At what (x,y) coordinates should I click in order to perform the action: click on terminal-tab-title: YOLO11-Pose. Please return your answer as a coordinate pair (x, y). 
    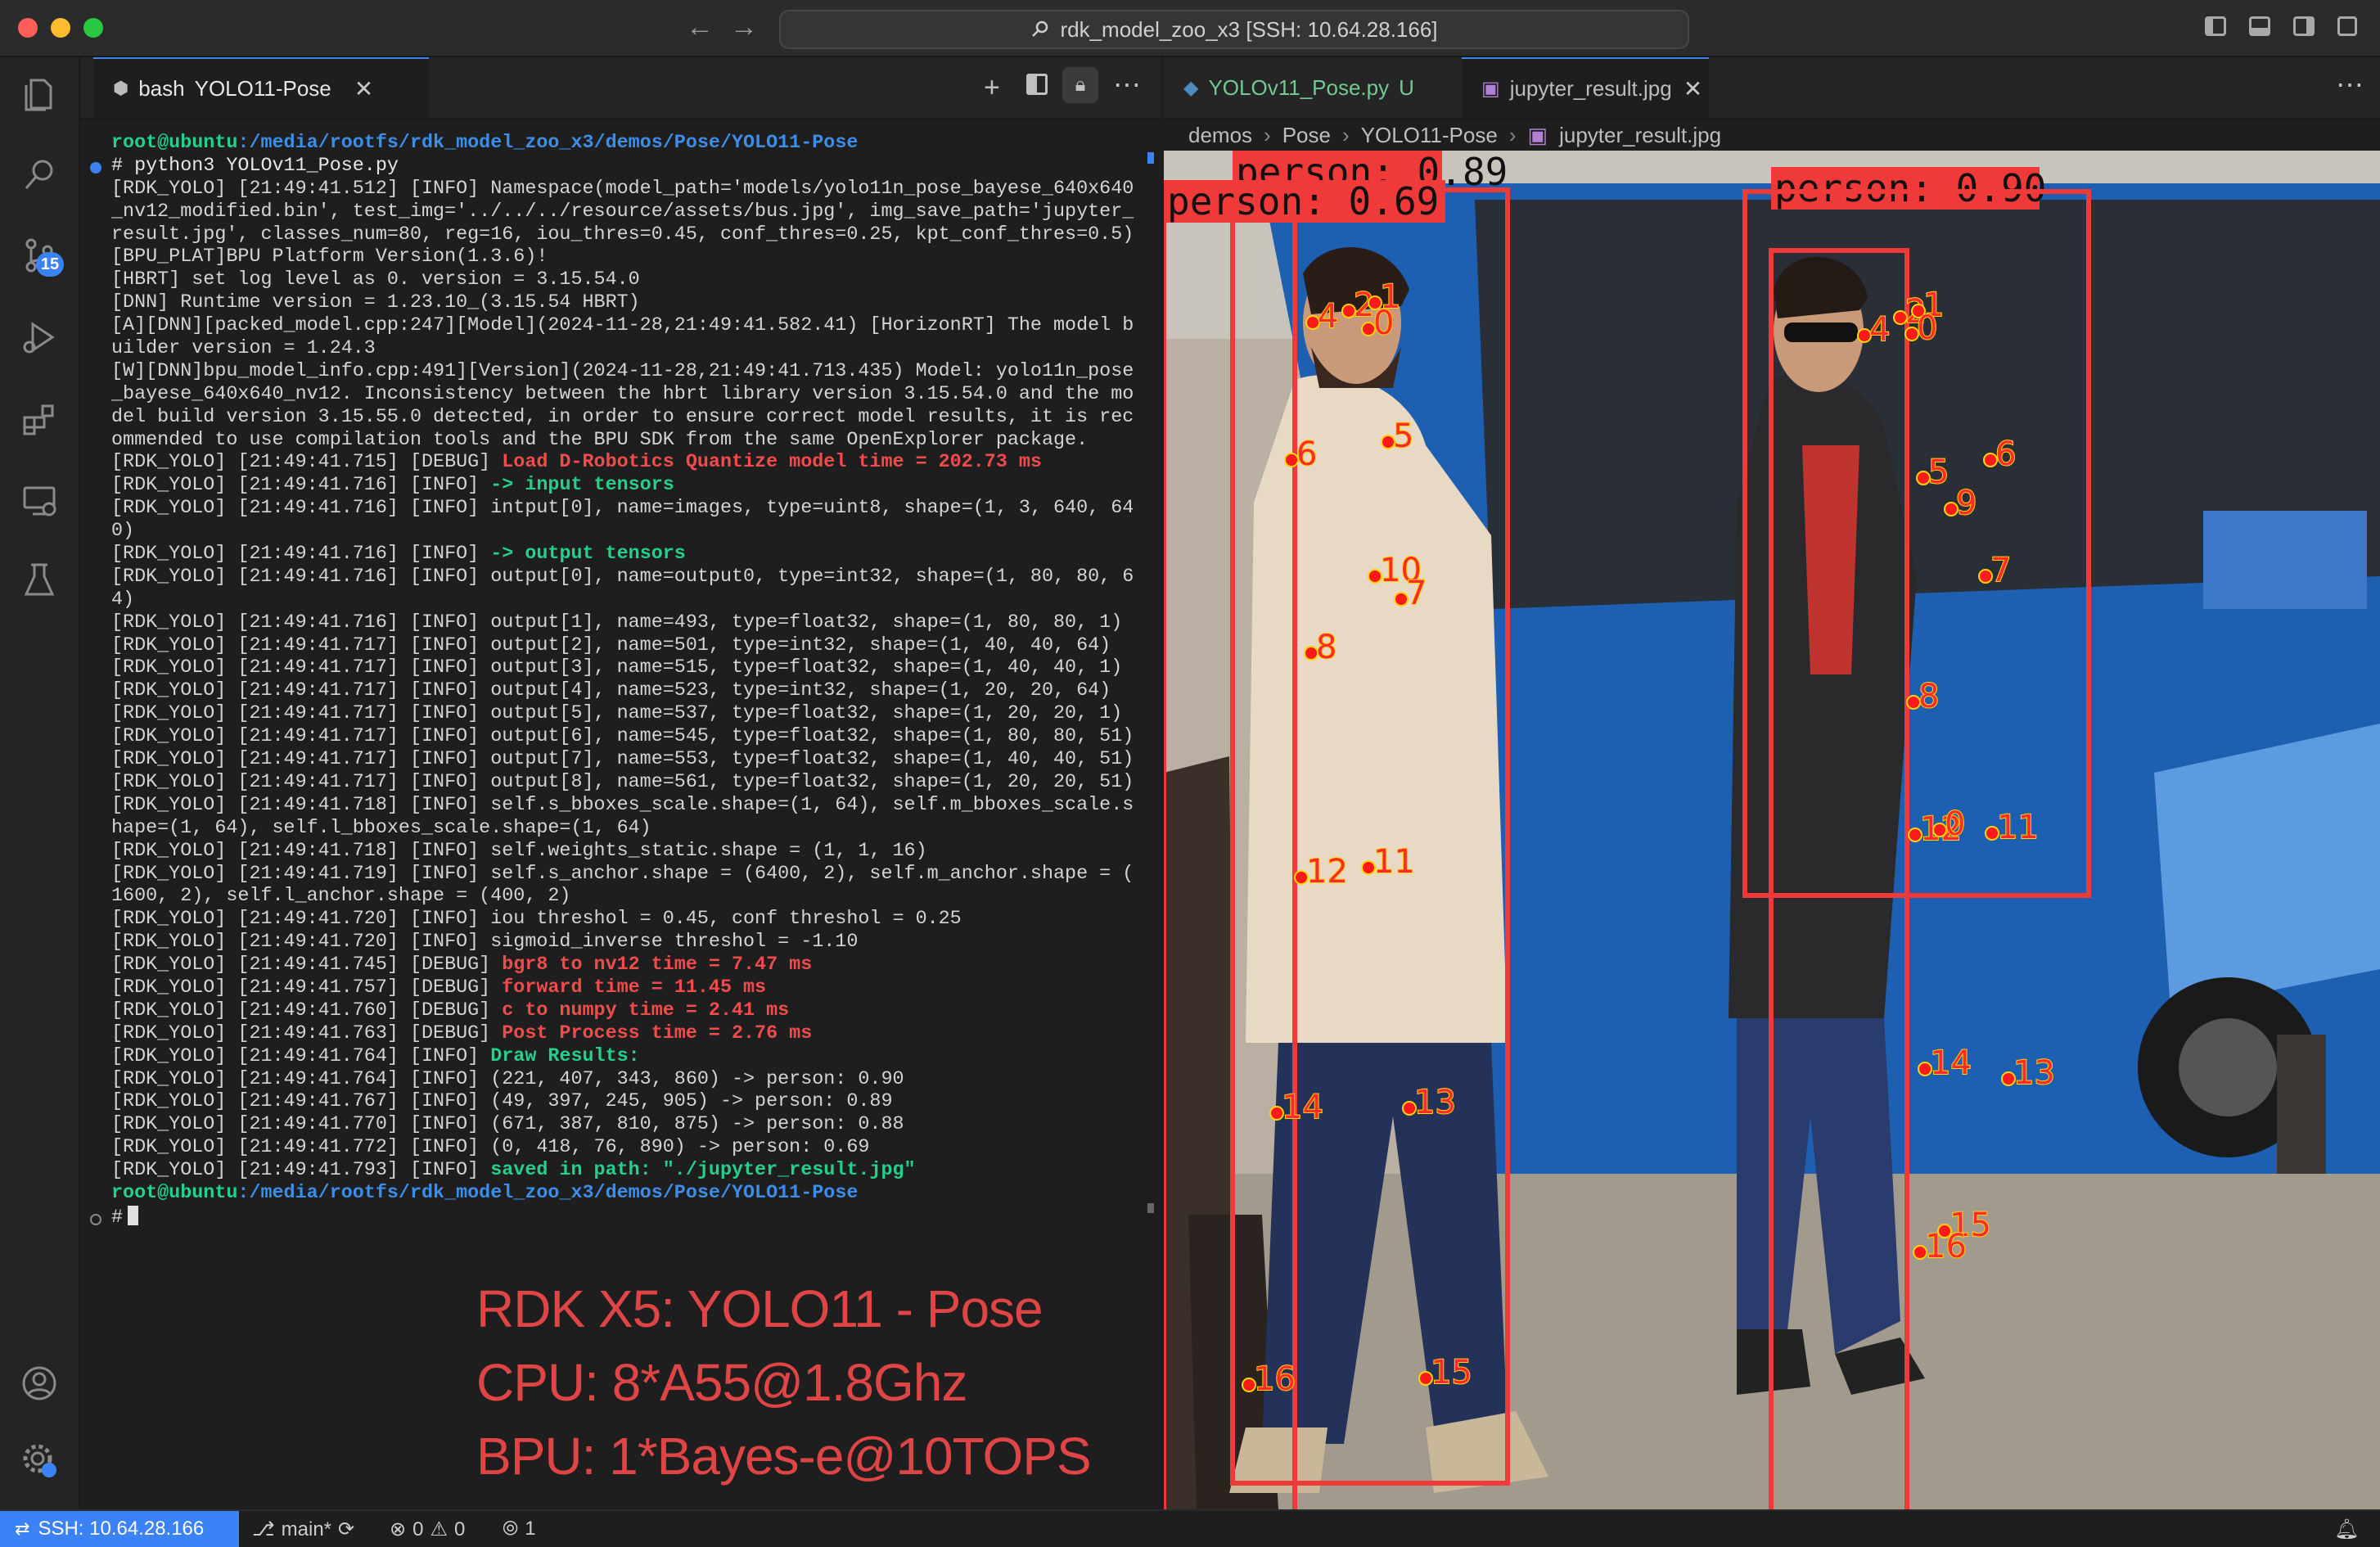
    Looking at the image, I should click on (262, 88).